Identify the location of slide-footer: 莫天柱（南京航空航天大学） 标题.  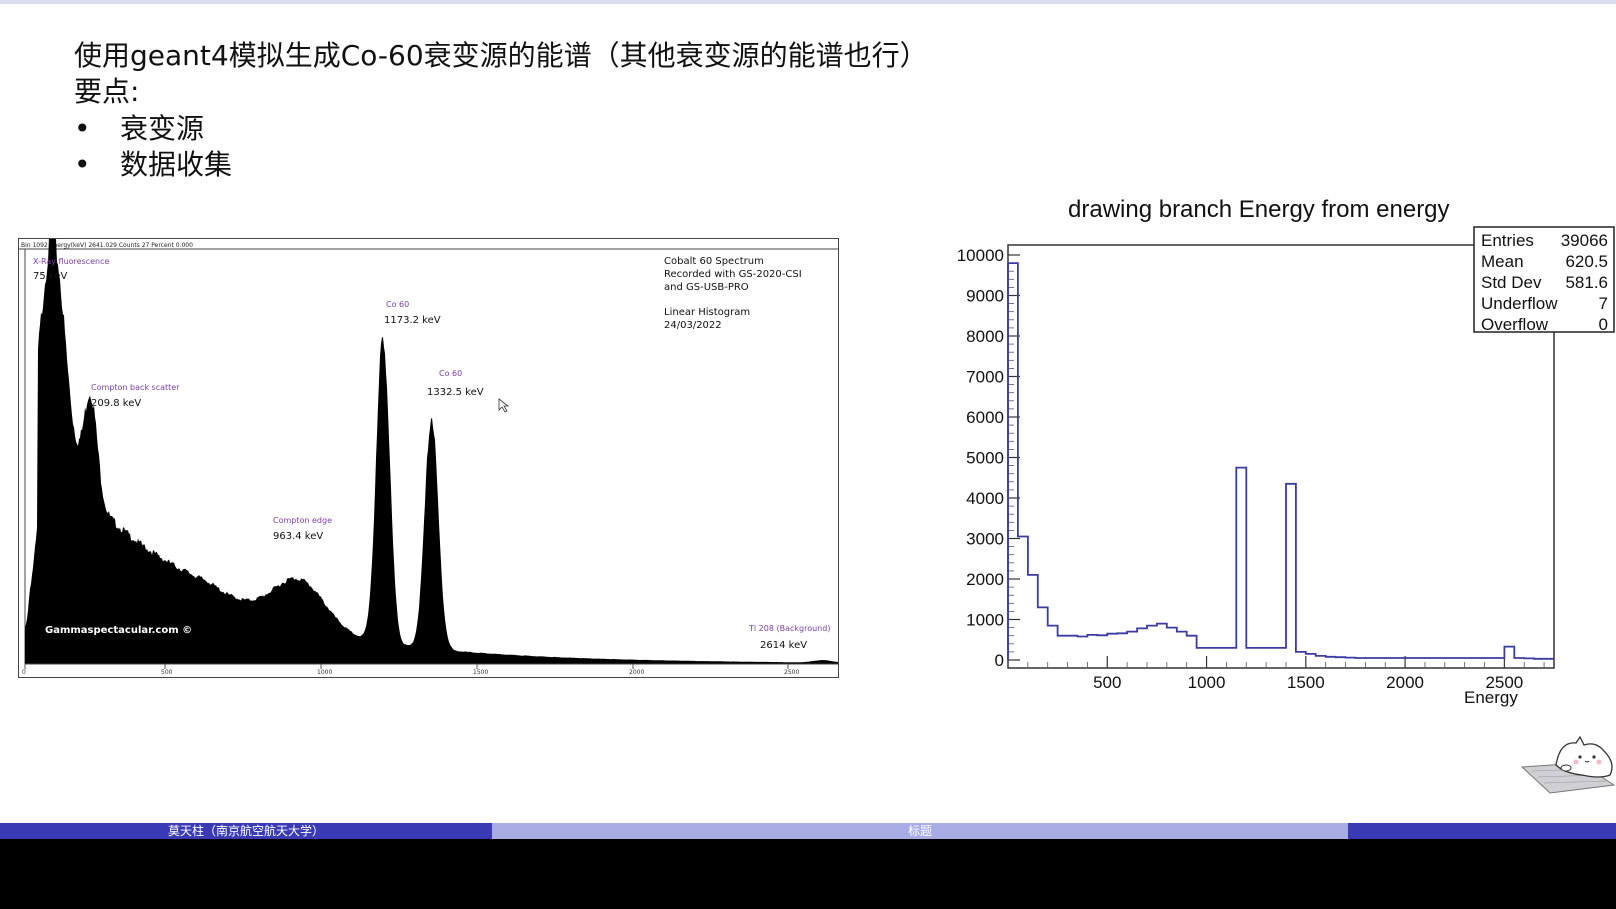
(808, 831).